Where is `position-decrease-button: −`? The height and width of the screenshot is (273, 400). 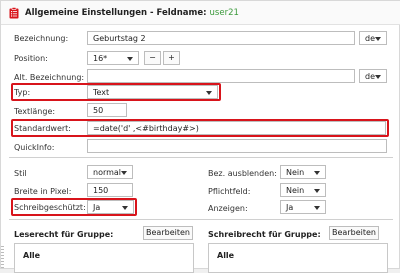
position-decrease-button: − is located at coordinates (152, 58).